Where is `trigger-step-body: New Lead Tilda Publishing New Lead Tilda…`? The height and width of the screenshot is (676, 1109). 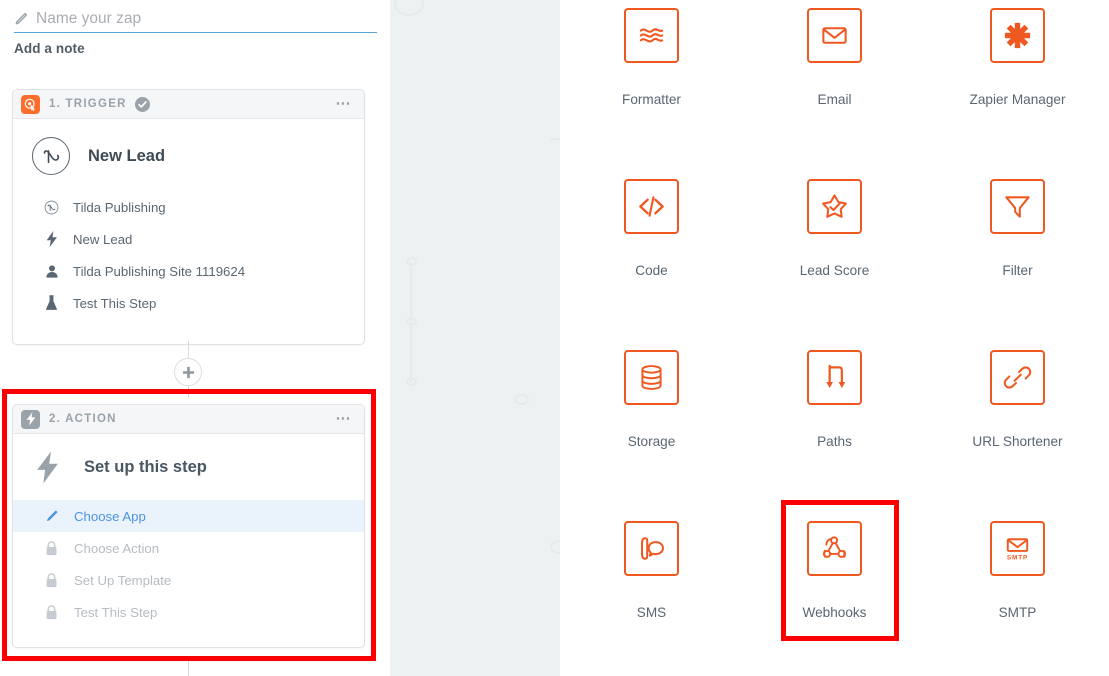
trigger-step-body: New Lead Tilda Publishing New Lead Tilda… is located at coordinates (188, 228).